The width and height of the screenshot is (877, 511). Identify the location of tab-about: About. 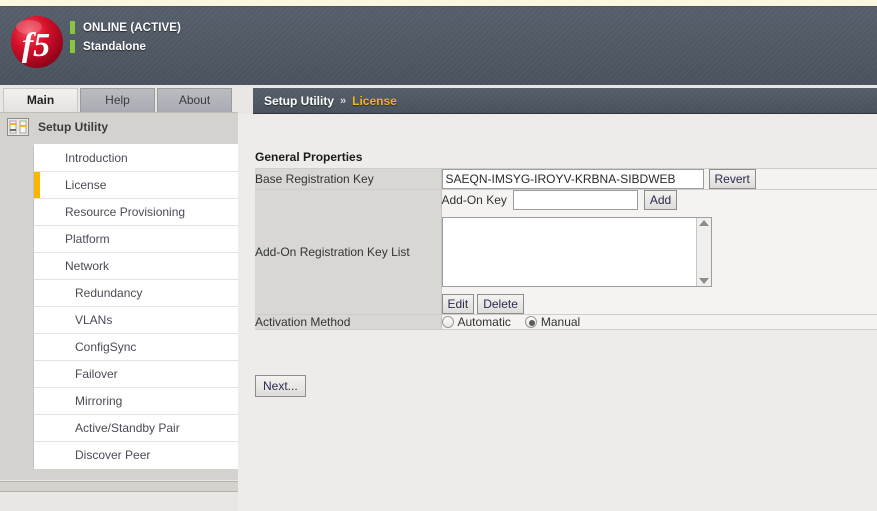
(194, 100).